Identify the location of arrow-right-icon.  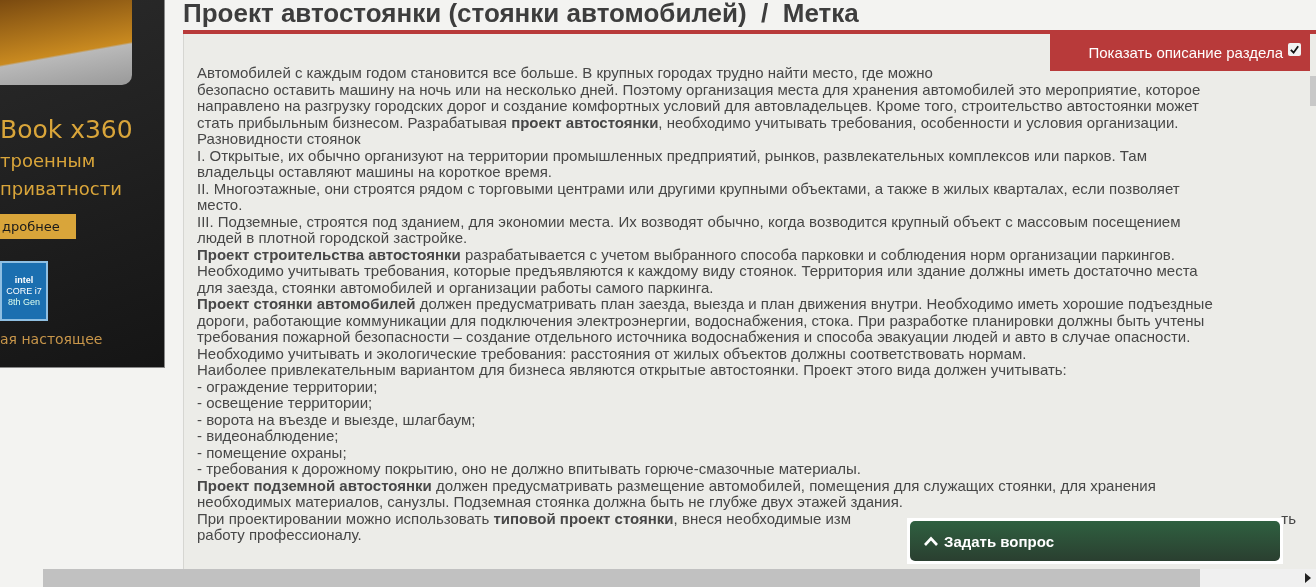
(1308, 578).